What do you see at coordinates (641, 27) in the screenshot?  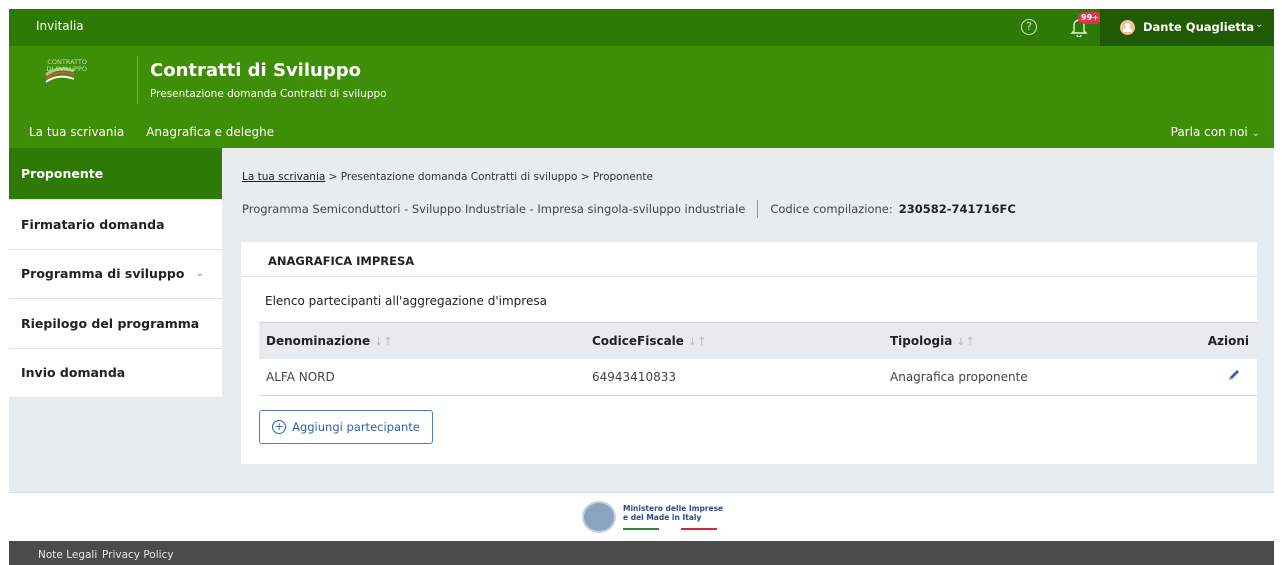 I see `top-bar: Invitalia ? 99+ Dante Quaglietta ⌄` at bounding box center [641, 27].